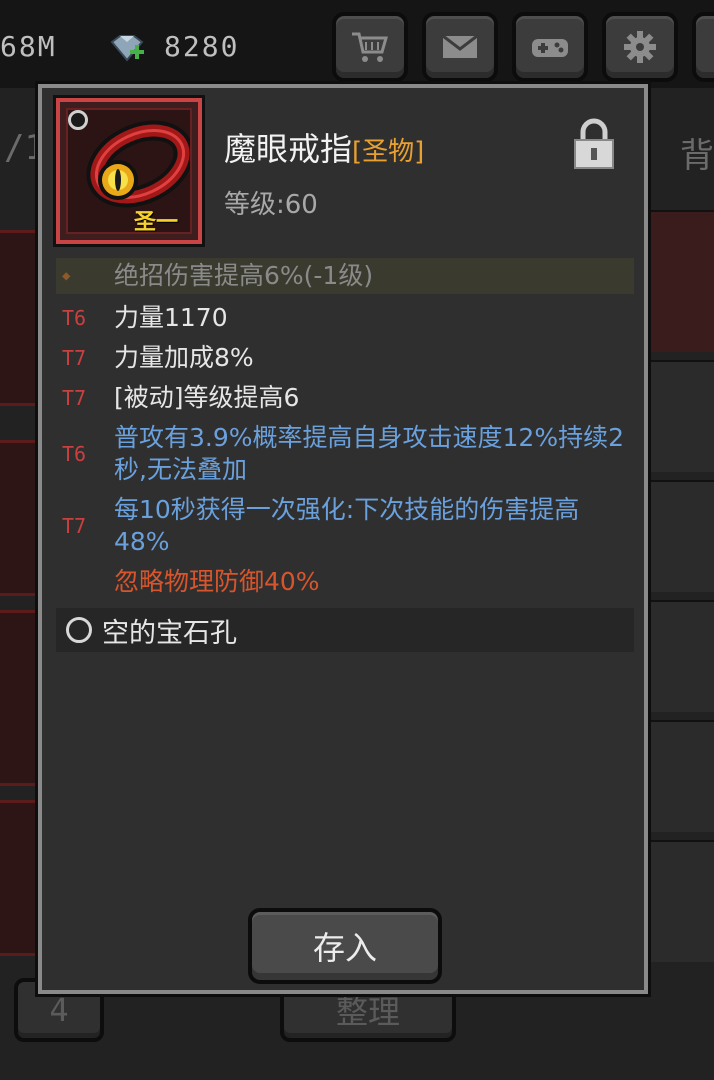 This screenshot has width=714, height=1080. Describe the element at coordinates (703, 47) in the screenshot. I see `event-button` at that location.